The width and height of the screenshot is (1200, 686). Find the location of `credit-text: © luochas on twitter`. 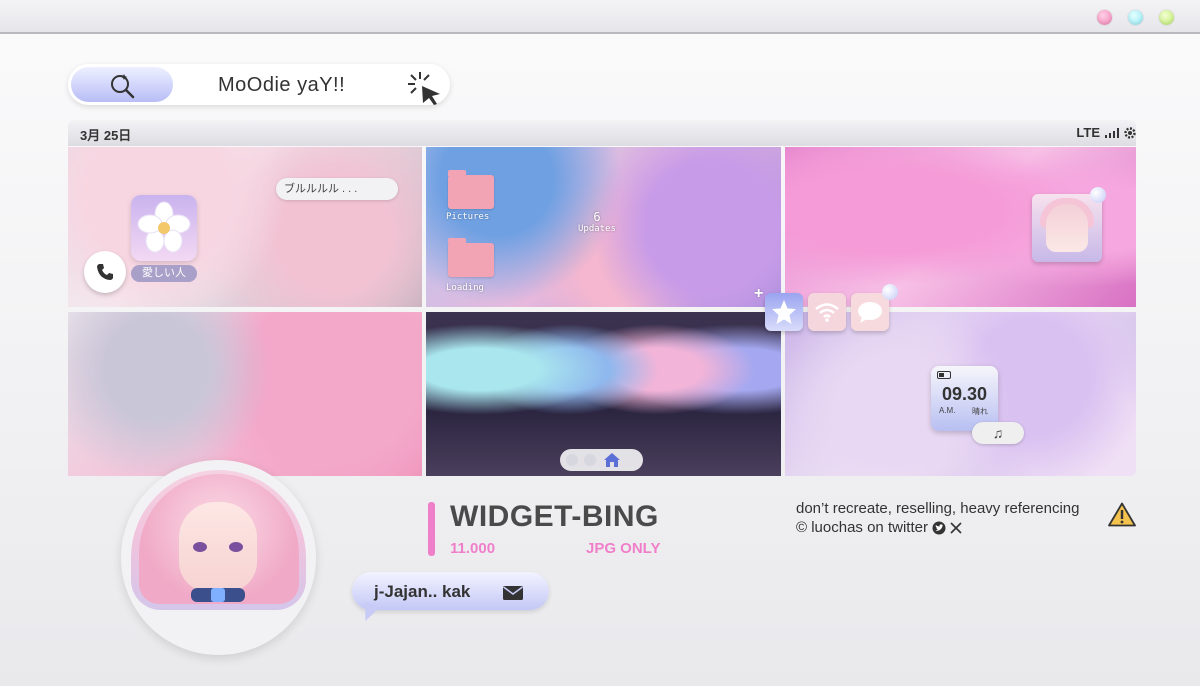

credit-text: © luochas on twitter is located at coordinates (862, 527).